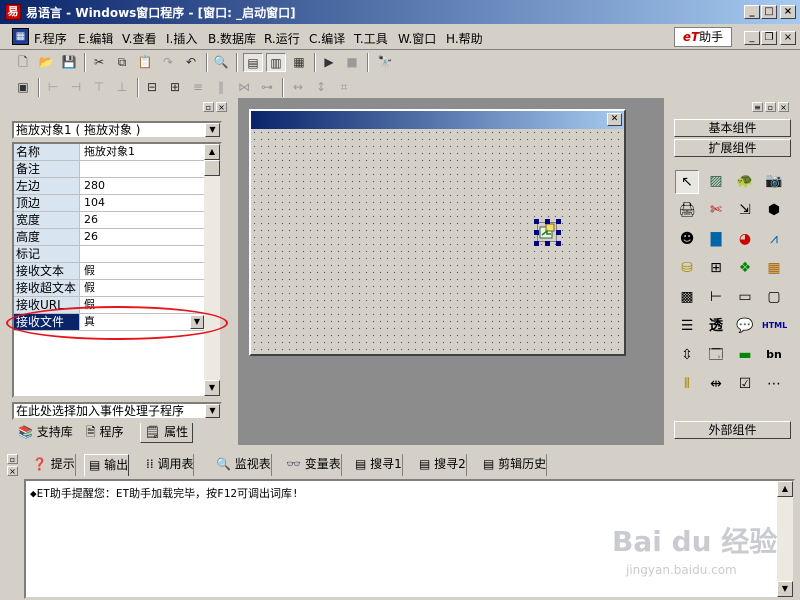  Describe the element at coordinates (23, 87) in the screenshot. I see `tab-order-icon: ▣` at that location.